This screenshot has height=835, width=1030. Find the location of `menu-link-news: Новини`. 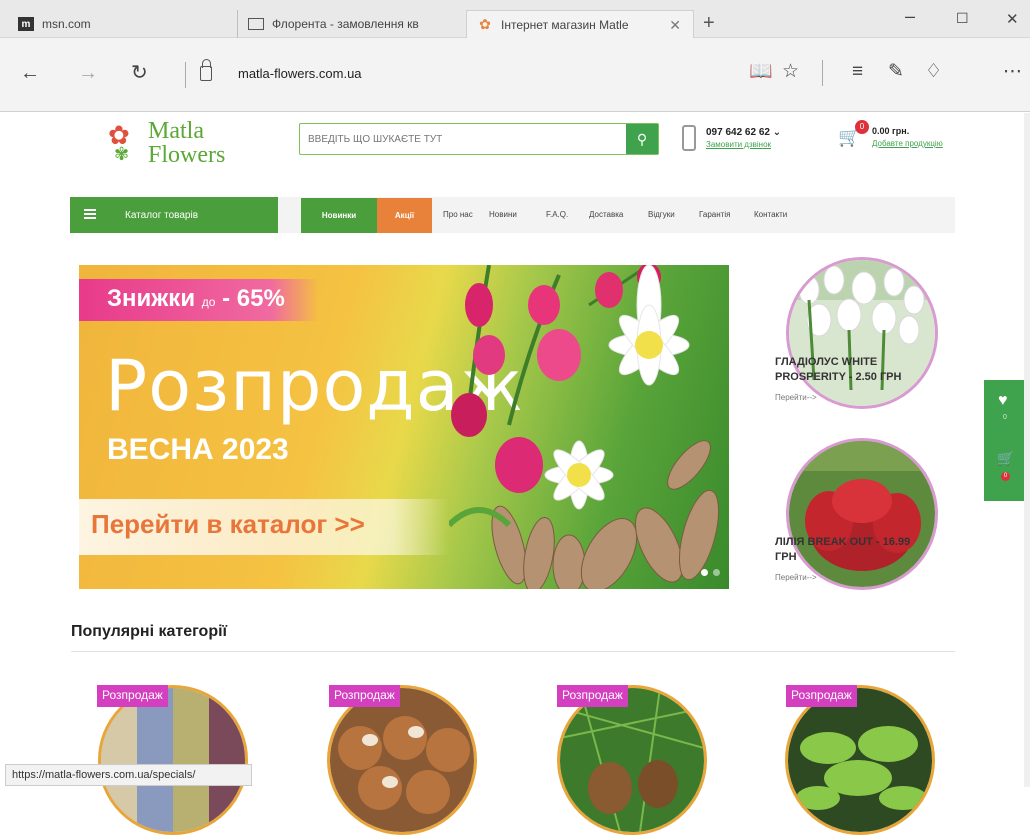

menu-link-news: Новини is located at coordinates (503, 214).